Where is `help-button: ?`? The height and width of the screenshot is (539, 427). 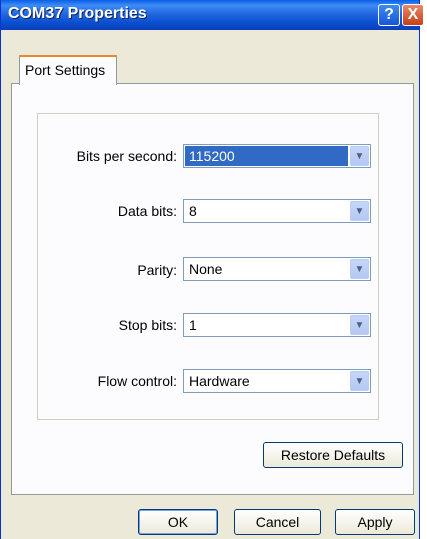 help-button: ? is located at coordinates (389, 15).